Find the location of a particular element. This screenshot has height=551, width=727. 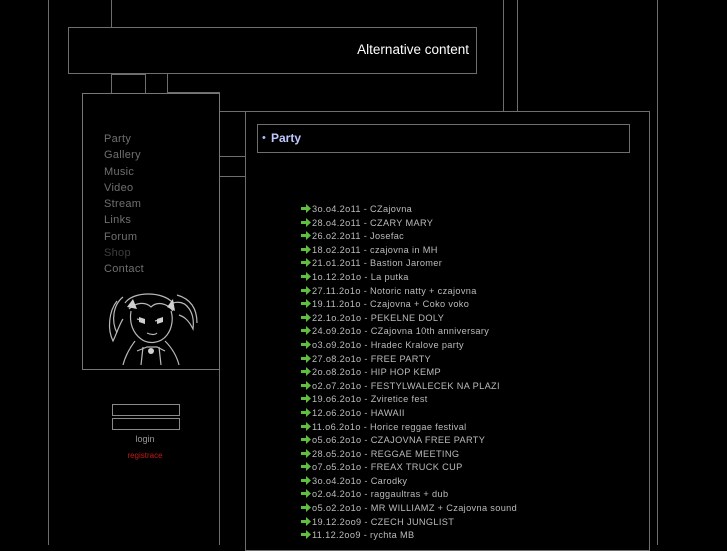

list-item: 27.o8.2o1o - FREE PARTY is located at coordinates (409, 360).